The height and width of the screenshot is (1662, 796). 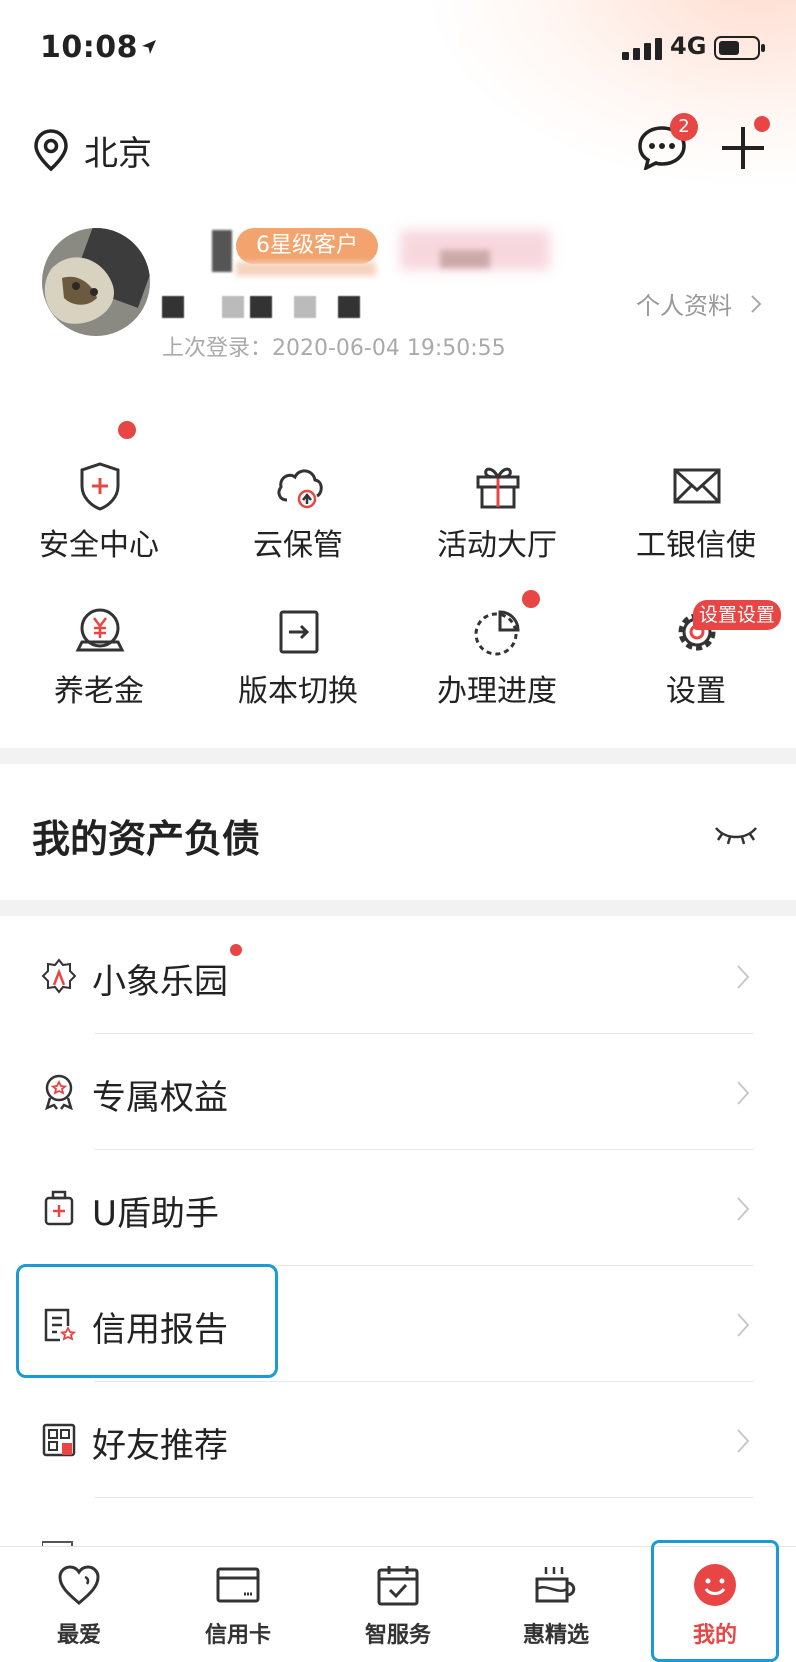 I want to click on shortcut-label: 设置, so click(x=696, y=691).